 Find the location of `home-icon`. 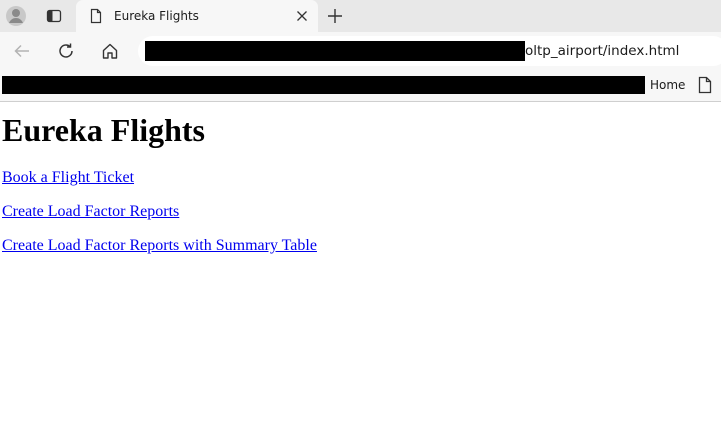

home-icon is located at coordinates (110, 51).